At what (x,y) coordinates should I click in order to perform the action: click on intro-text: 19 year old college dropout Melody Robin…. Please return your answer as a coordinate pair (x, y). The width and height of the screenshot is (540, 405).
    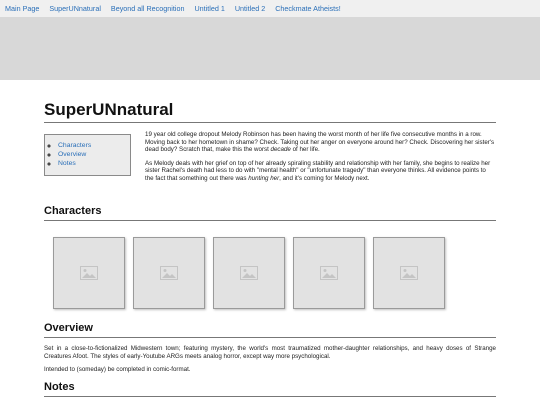
    Looking at the image, I should click on (320, 159).